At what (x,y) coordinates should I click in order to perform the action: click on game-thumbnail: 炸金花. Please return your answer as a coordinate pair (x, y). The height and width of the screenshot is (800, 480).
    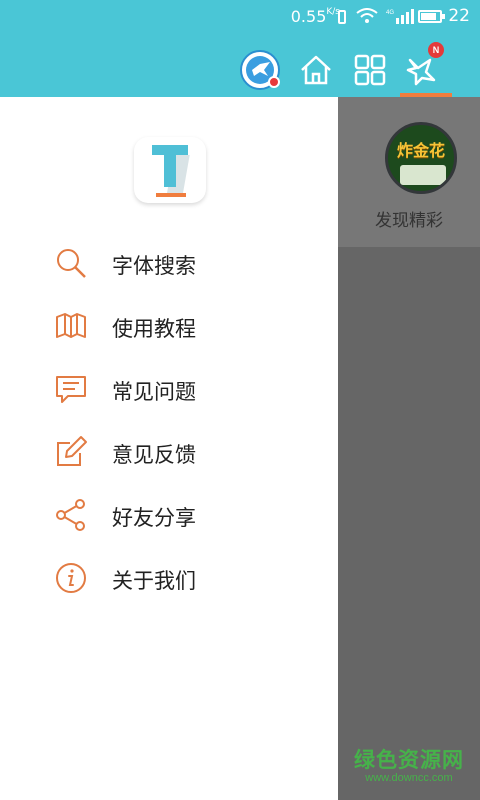
    Looking at the image, I should click on (421, 158).